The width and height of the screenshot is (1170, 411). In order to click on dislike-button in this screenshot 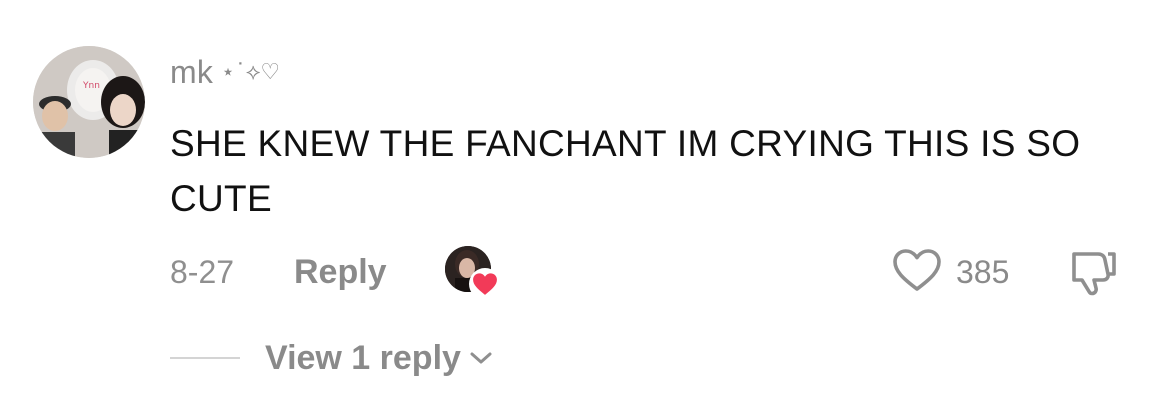, I will do `click(1094, 274)`.